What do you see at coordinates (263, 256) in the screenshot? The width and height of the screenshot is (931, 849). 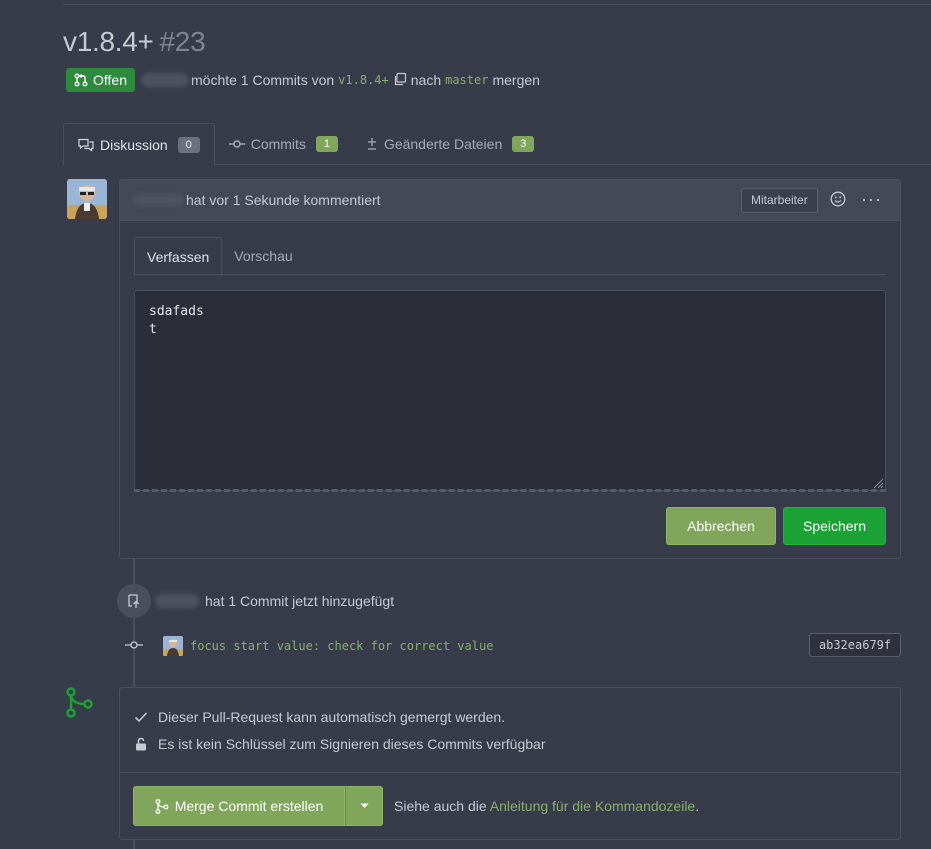 I see `tab-vorschau: Vorschau` at bounding box center [263, 256].